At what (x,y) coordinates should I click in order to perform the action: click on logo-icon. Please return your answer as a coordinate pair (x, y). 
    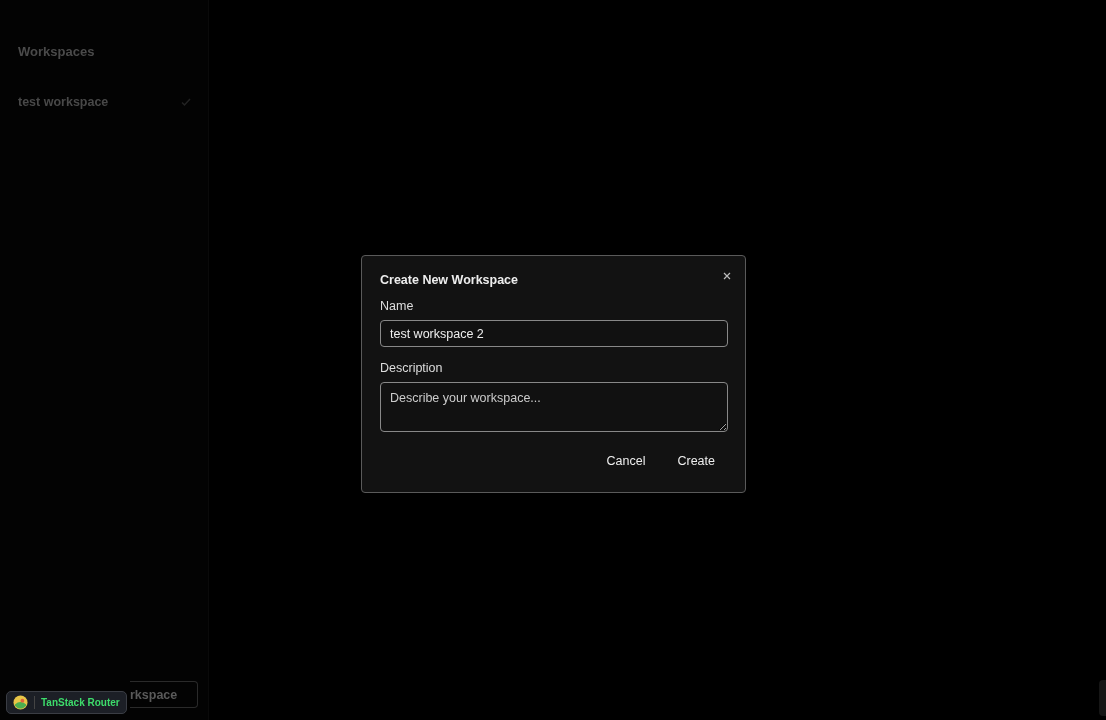
    Looking at the image, I should click on (20, 702).